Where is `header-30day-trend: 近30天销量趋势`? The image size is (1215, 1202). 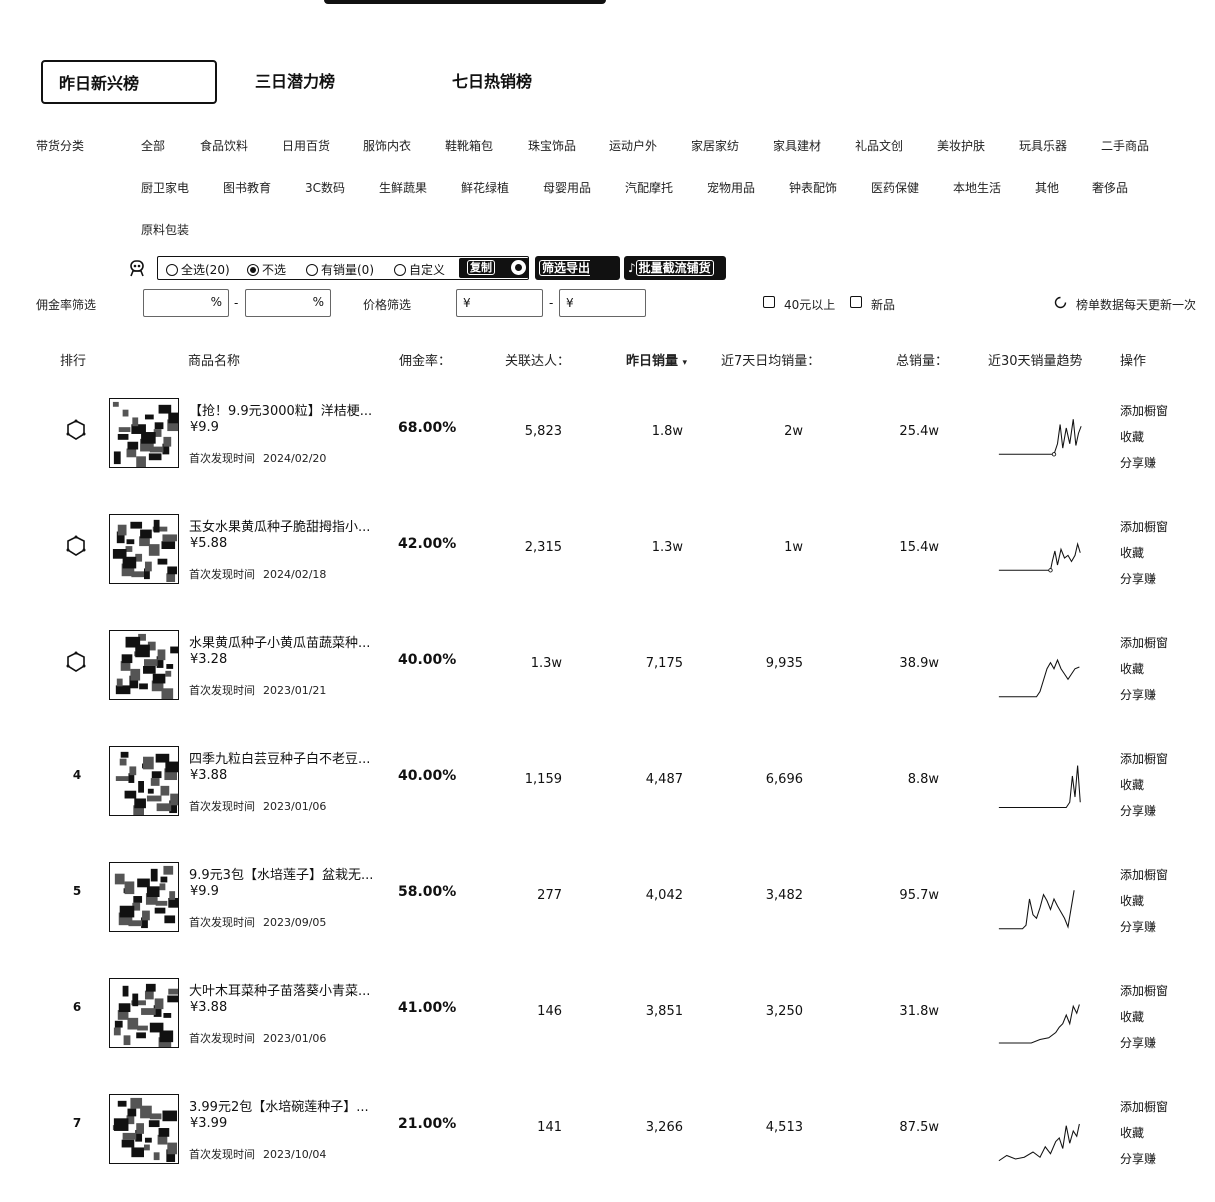 header-30day-trend: 近30天销量趋势 is located at coordinates (1035, 361).